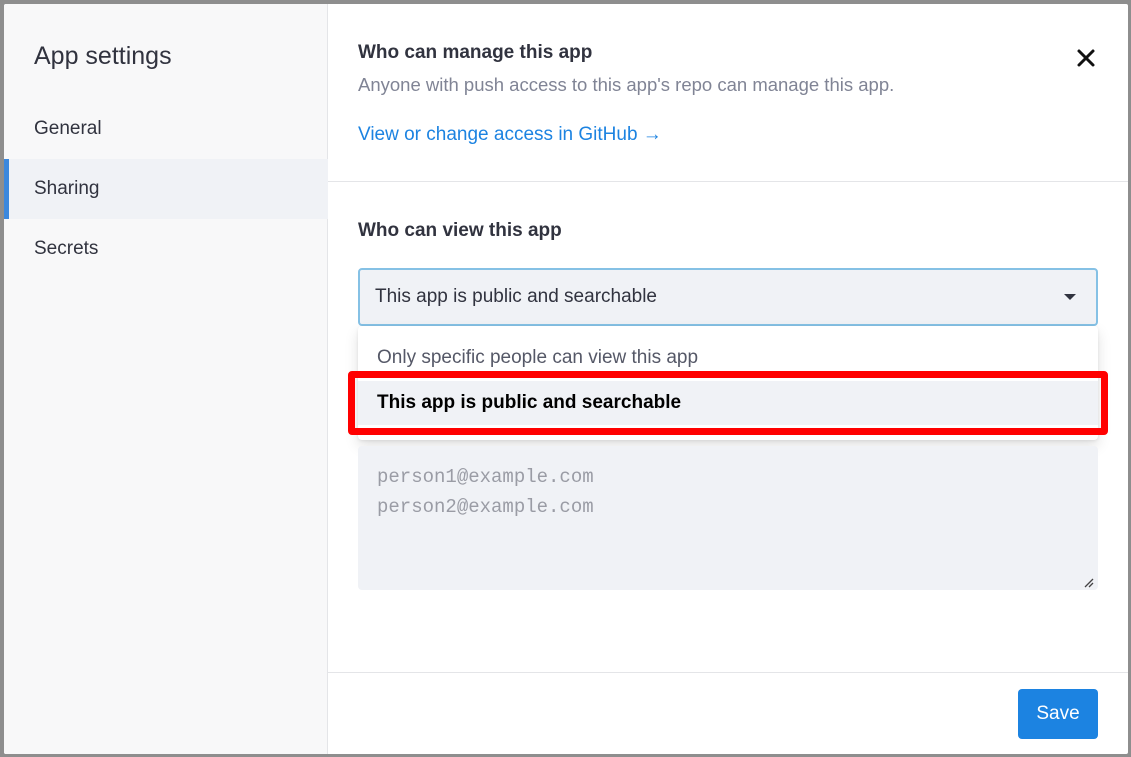 This screenshot has width=1131, height=757. What do you see at coordinates (510, 135) in the screenshot?
I see `github-access-link: View or change access in GitHub →` at bounding box center [510, 135].